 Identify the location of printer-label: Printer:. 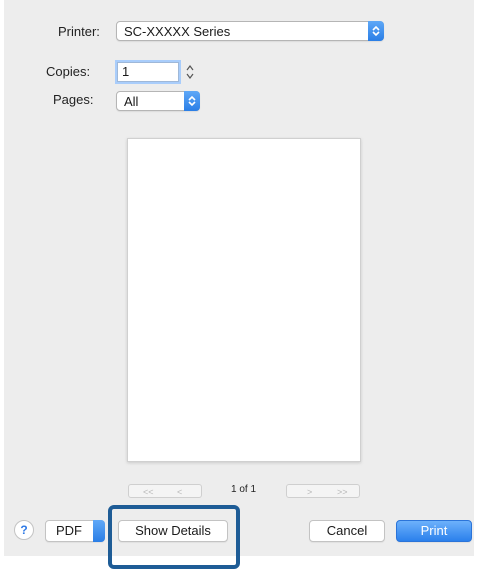
(79, 31).